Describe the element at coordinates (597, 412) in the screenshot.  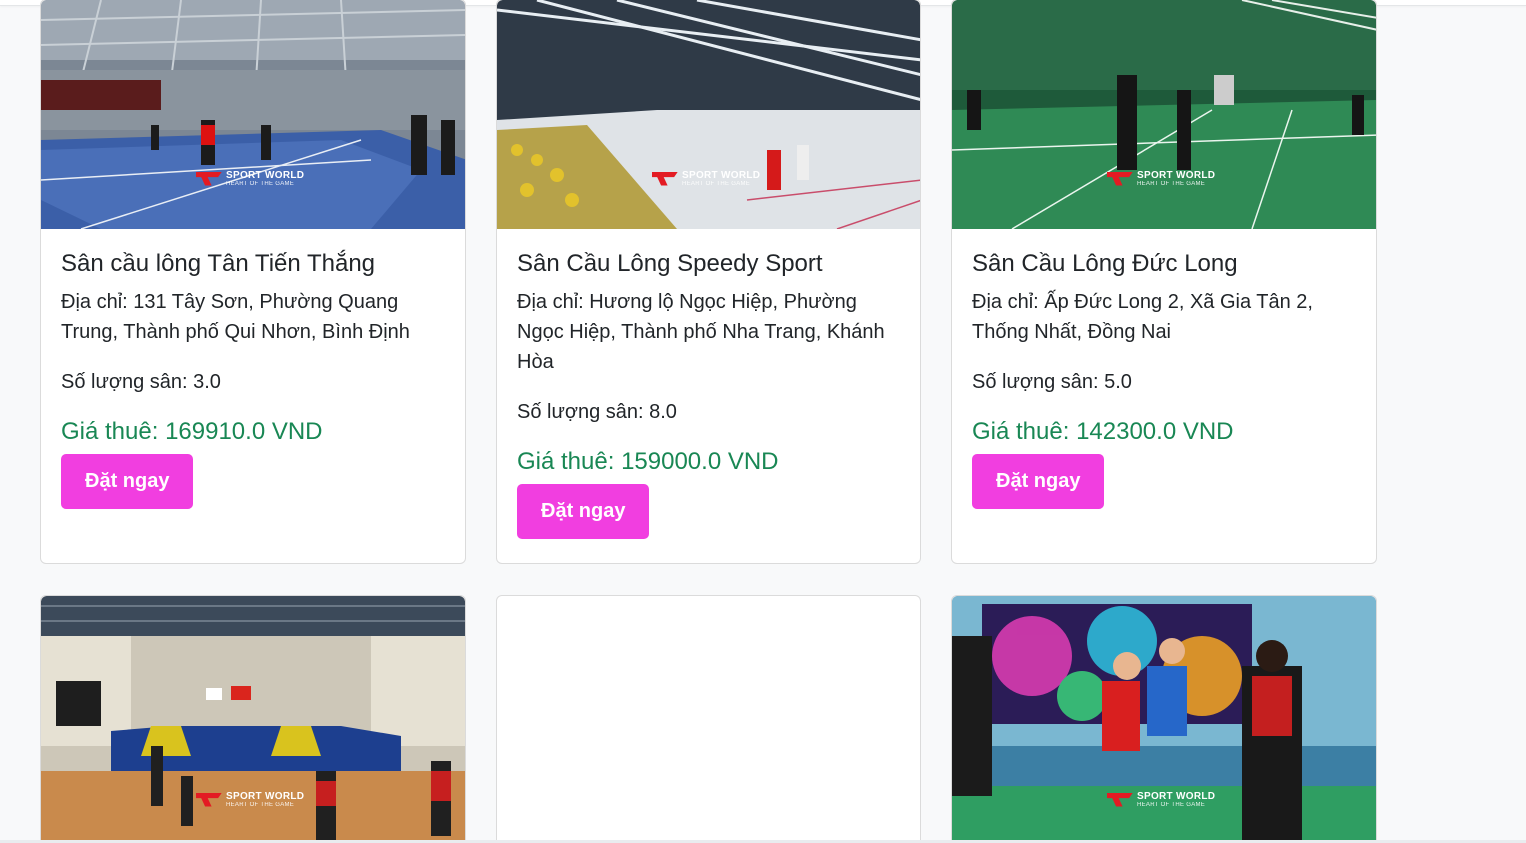
I see `court-quantity: Số lượng sân: 8.0` at that location.